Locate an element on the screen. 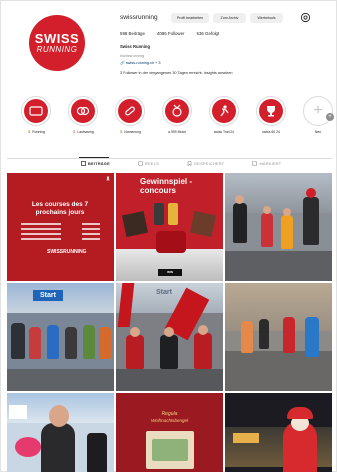 Image resolution: width=337 pixels, height=472 pixels. tabs-divider is located at coordinates (169, 158).